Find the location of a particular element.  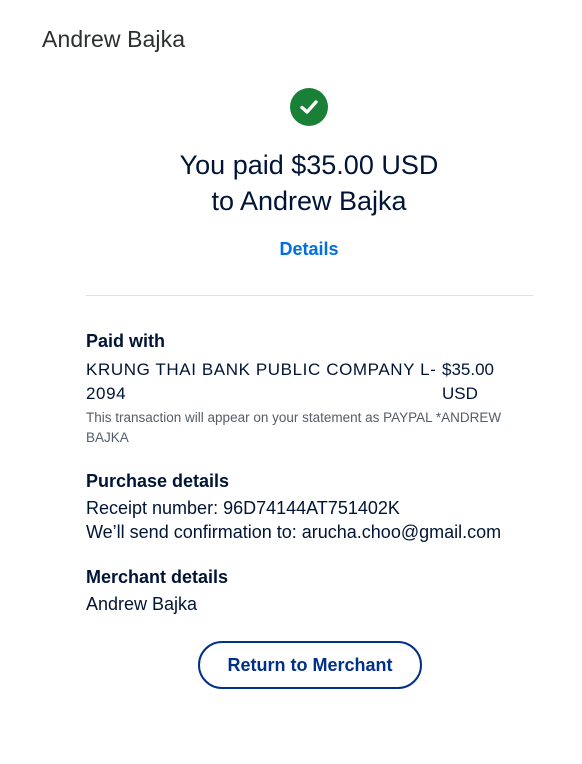

receipt-number: Receipt number: 96D74144AT751402K is located at coordinates (243, 508).